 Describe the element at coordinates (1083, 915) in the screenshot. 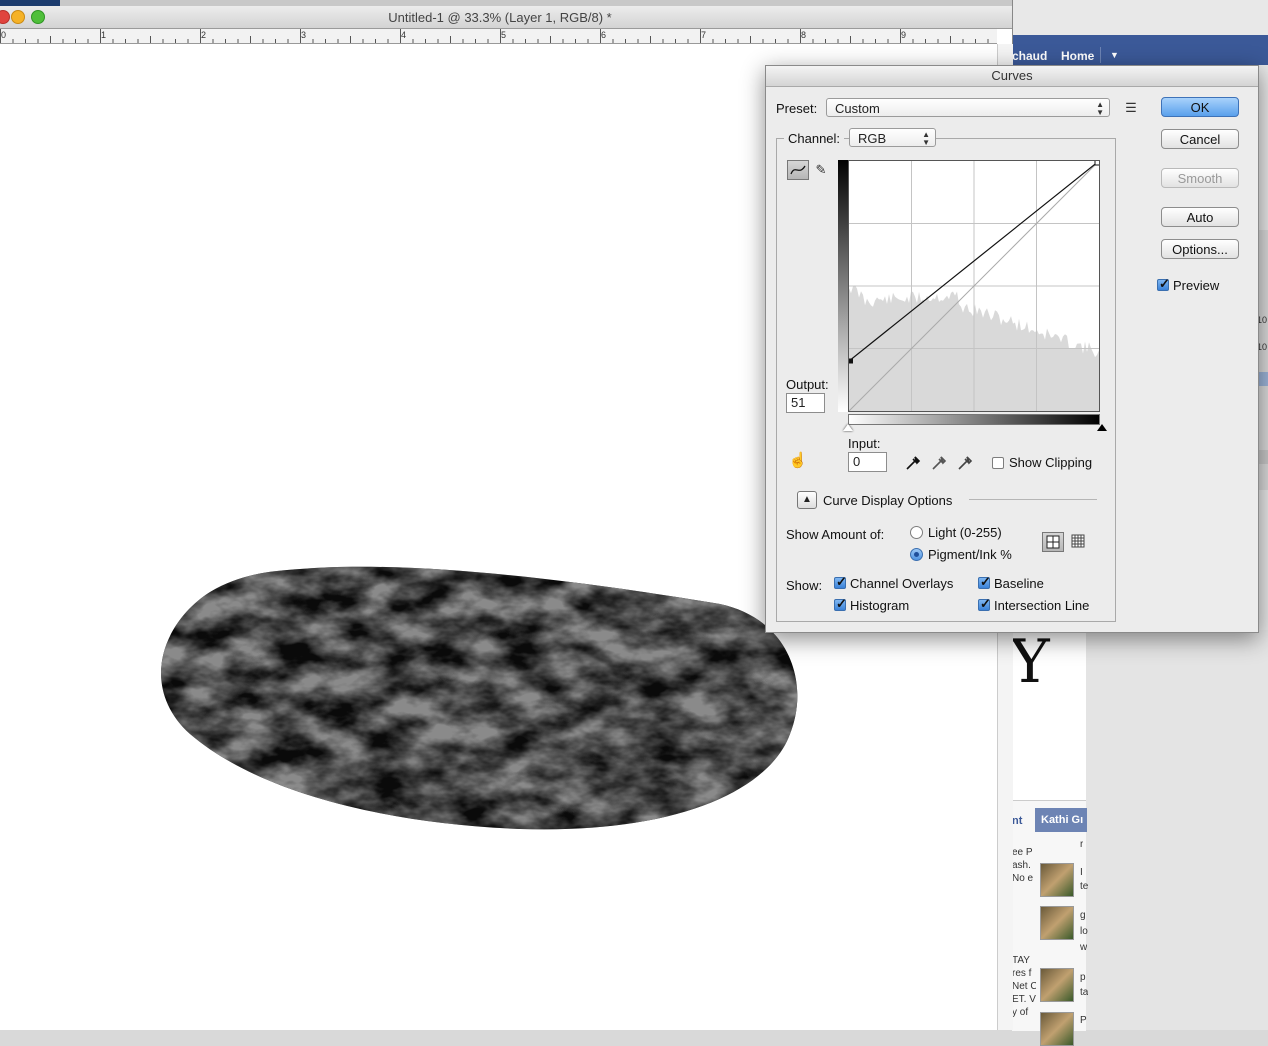

I see `chat-fragment: g` at that location.